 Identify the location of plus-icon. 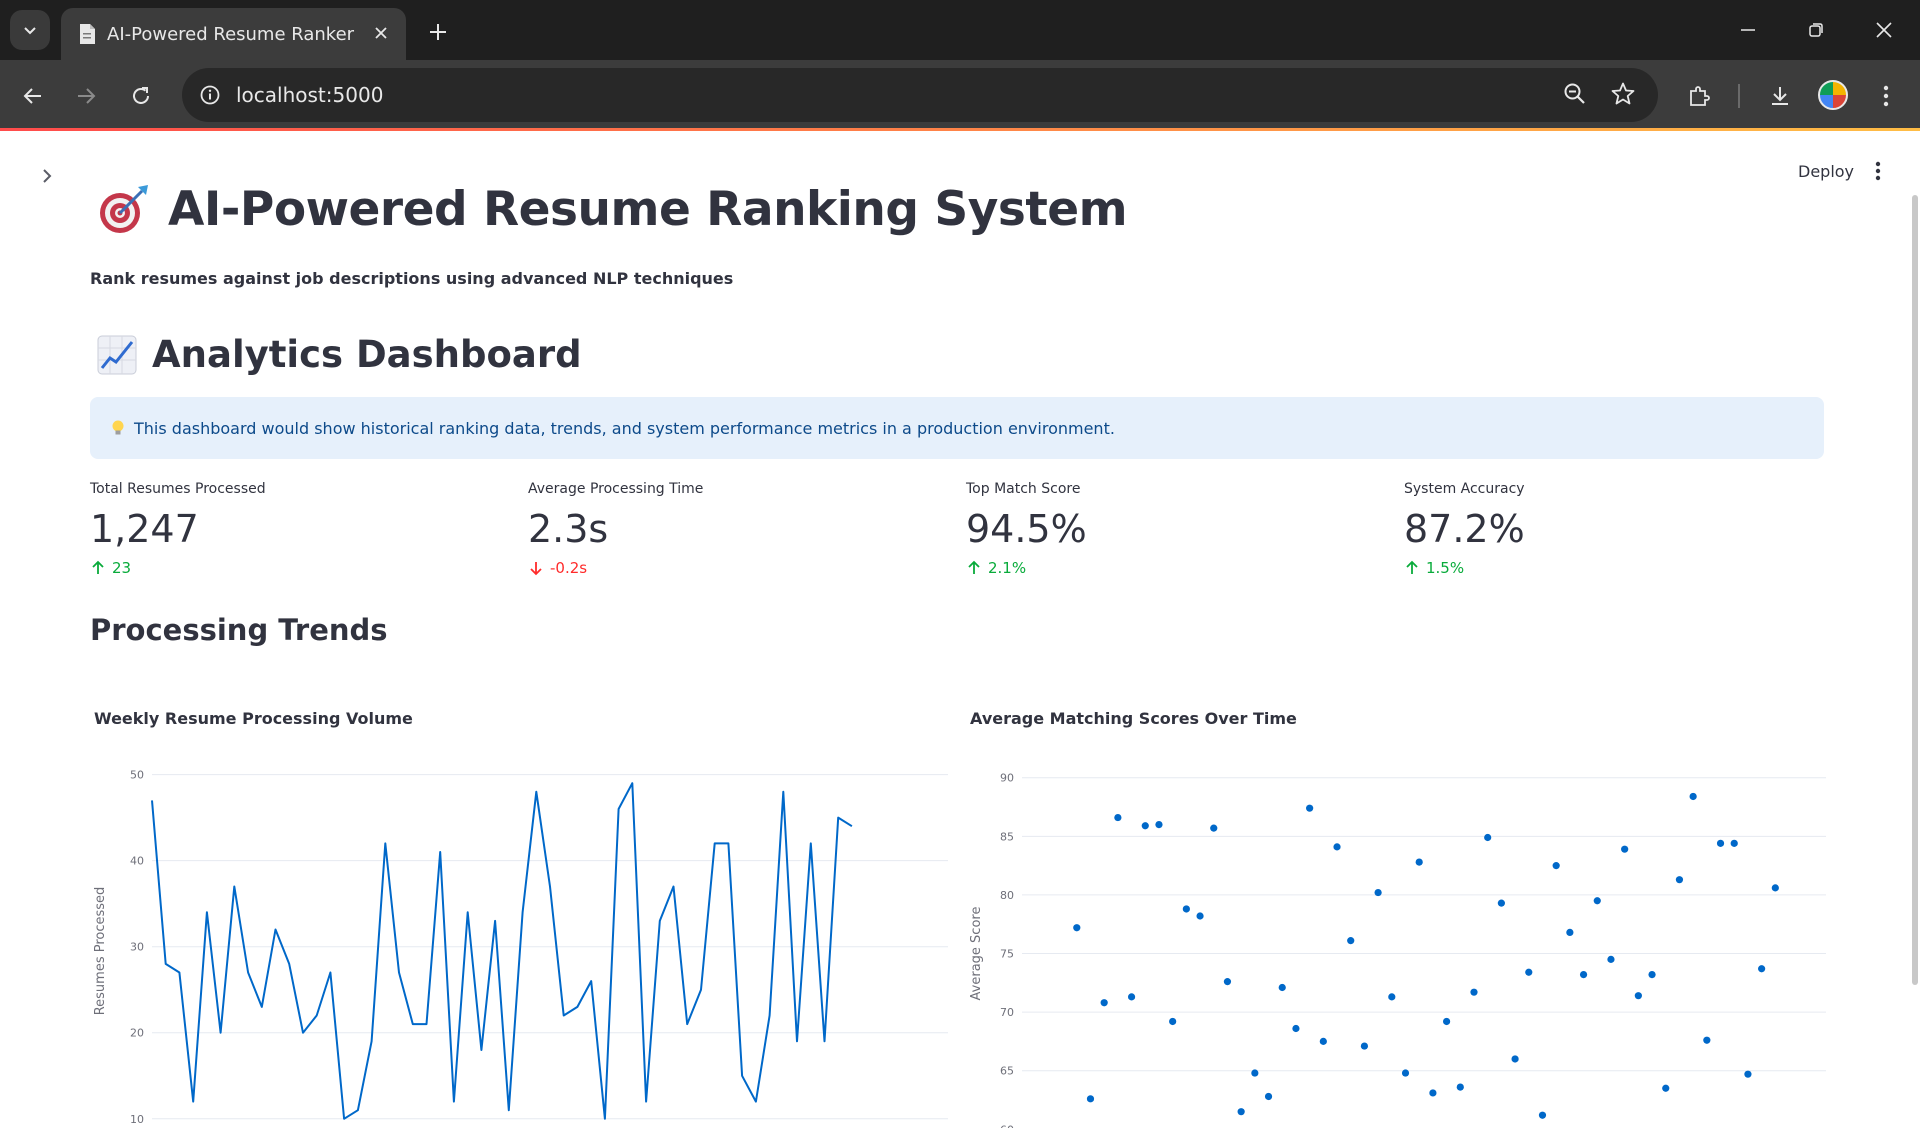
(438, 32).